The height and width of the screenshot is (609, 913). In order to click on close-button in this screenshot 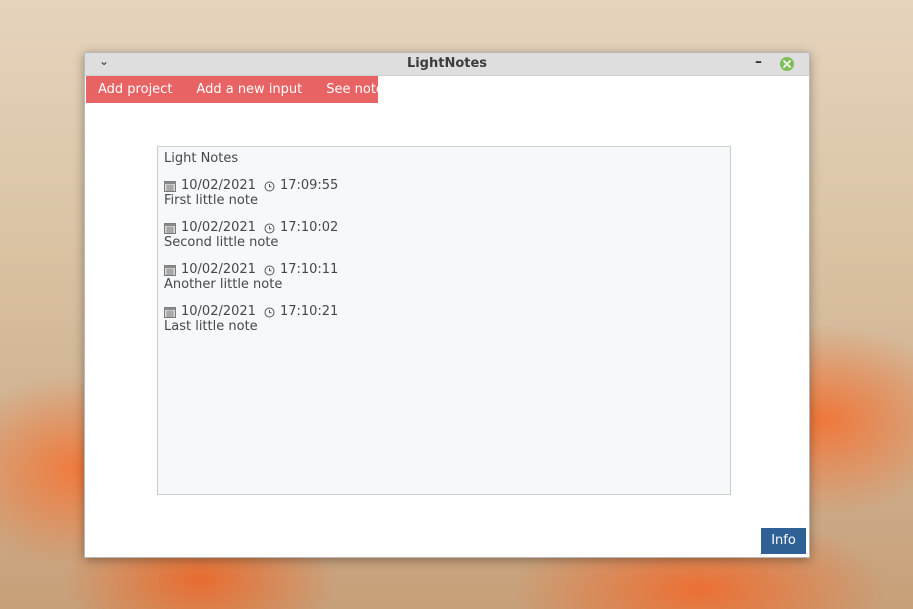, I will do `click(787, 64)`.